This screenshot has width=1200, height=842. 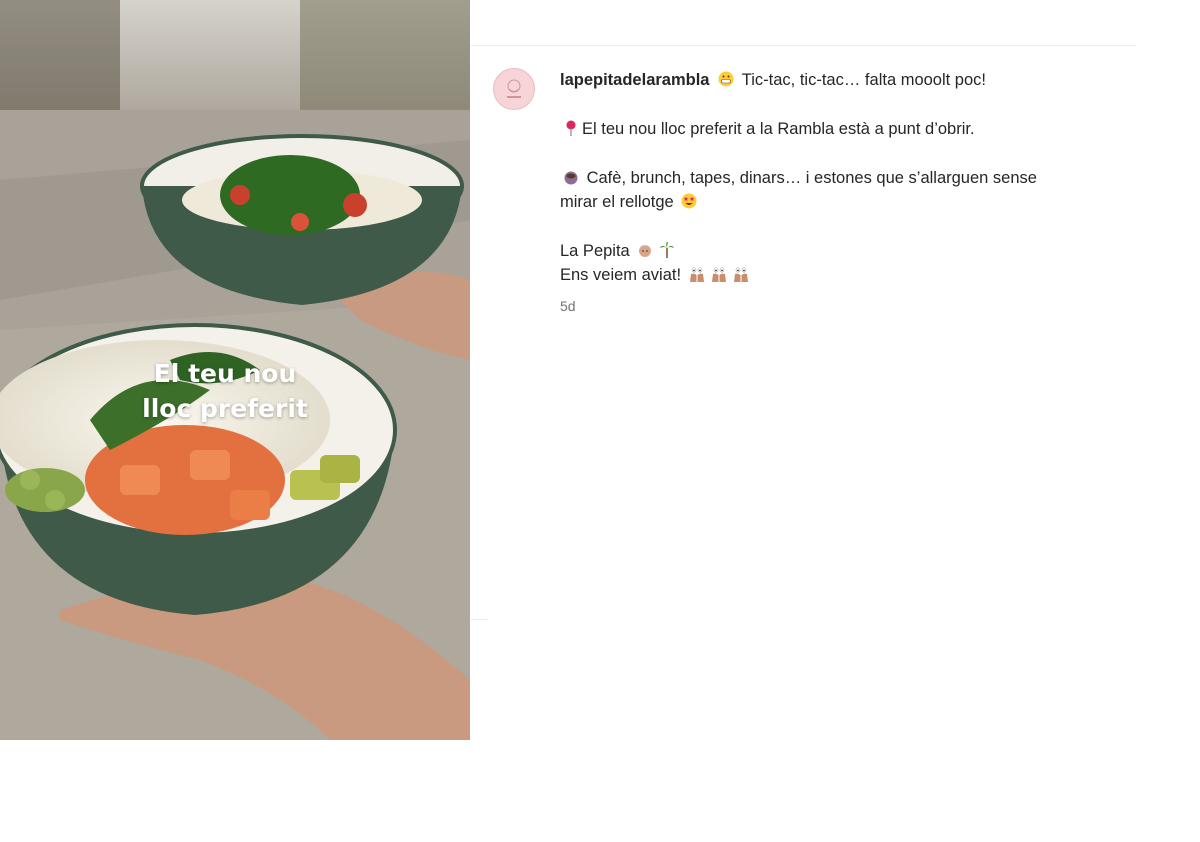 I want to click on username-link: lapepitadelarambla, so click(x=634, y=80).